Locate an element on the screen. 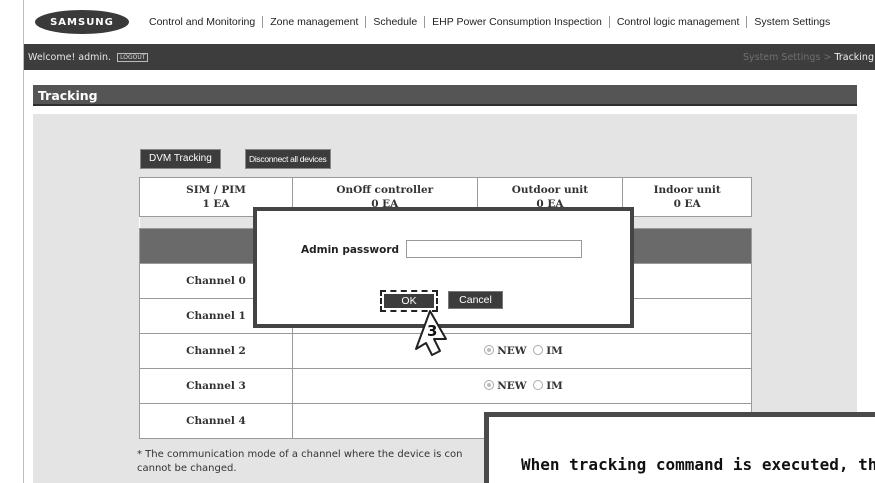  pointer-callout-icon: 3 is located at coordinates (431, 333).